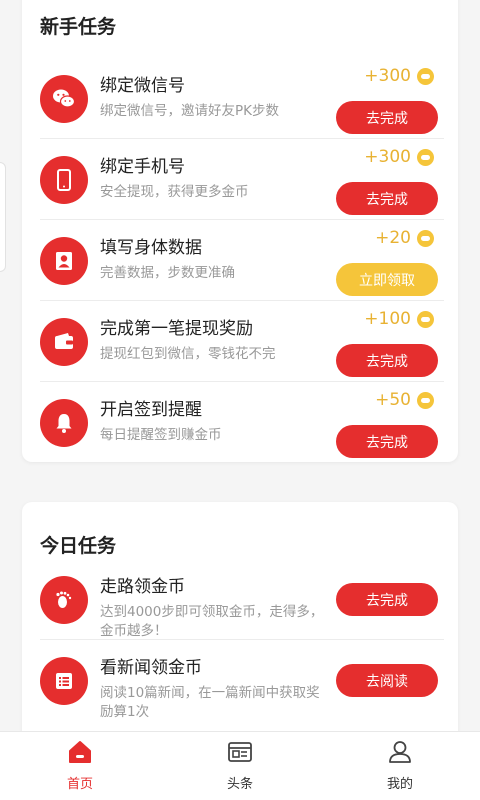 Image resolution: width=480 pixels, height=800 pixels. Describe the element at coordinates (151, 248) in the screenshot. I see `task-title: 填写身体数据` at that location.